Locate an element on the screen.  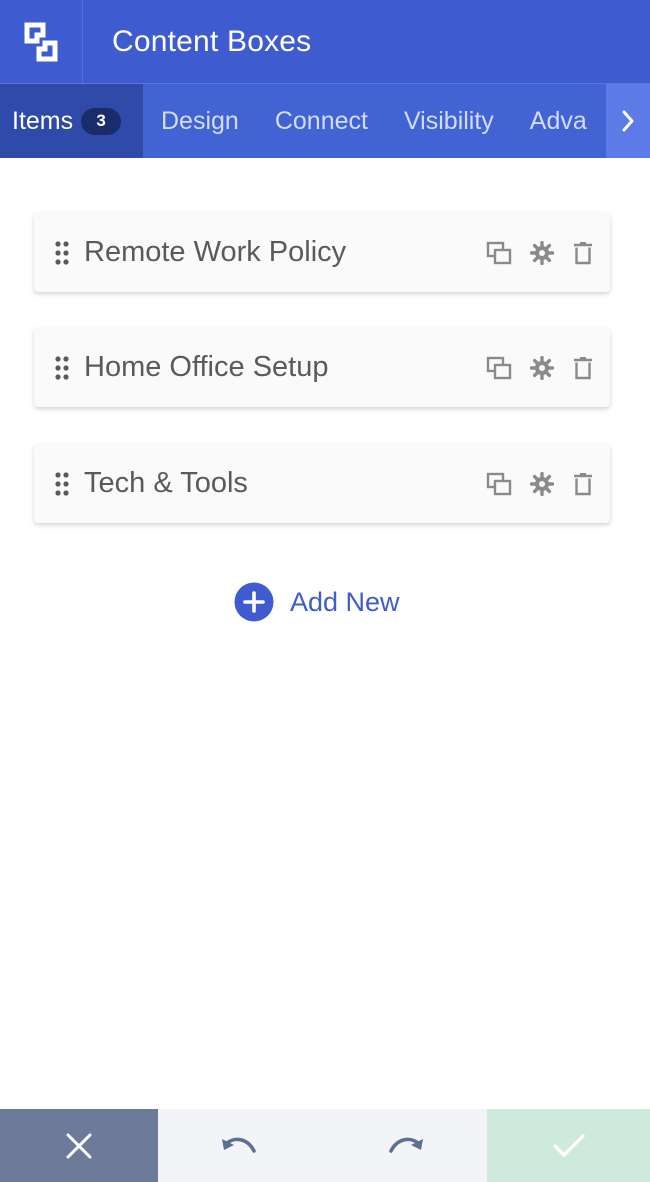
cancel-button is located at coordinates (79, 1145).